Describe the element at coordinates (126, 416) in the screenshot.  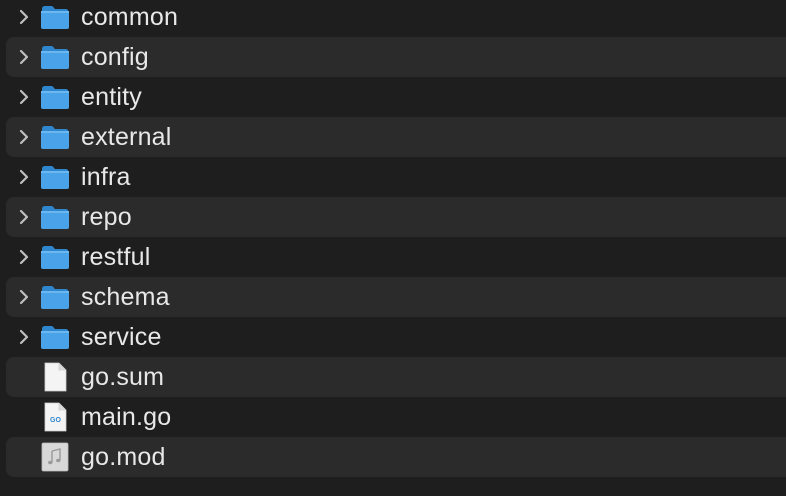
I see `item-label: main.go` at that location.